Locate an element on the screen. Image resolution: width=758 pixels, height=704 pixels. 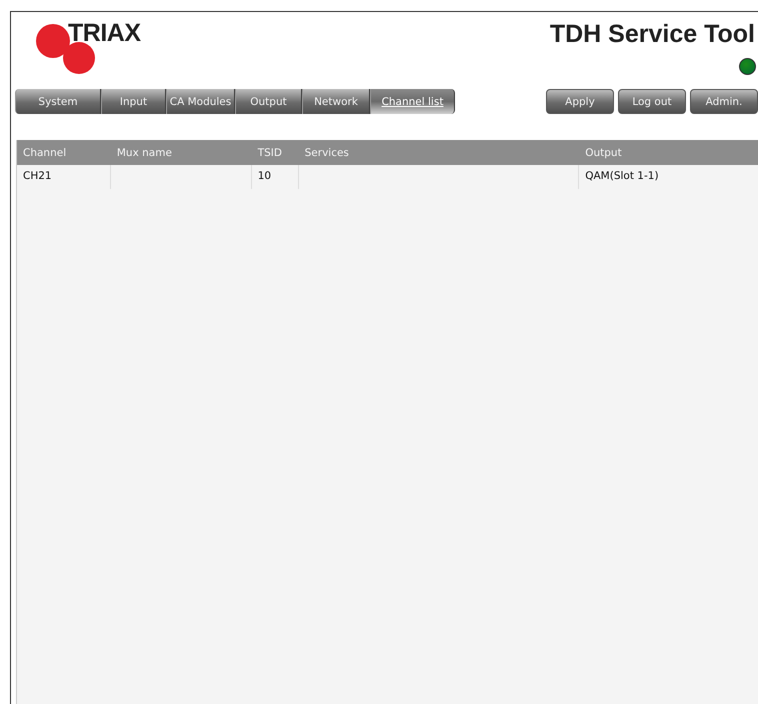
column-header: Output is located at coordinates (603, 152).